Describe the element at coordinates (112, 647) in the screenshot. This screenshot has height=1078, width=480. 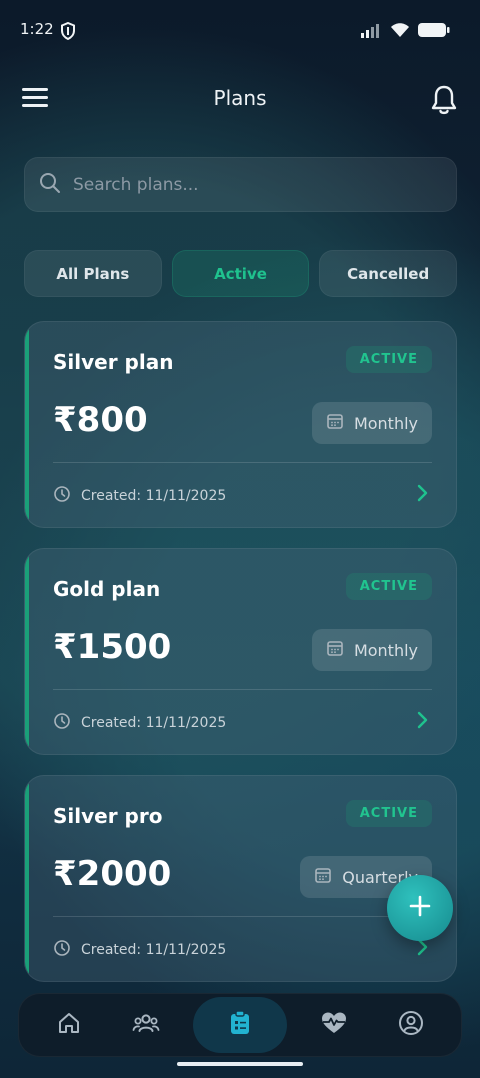
I see `plan-price: ₹1500` at that location.